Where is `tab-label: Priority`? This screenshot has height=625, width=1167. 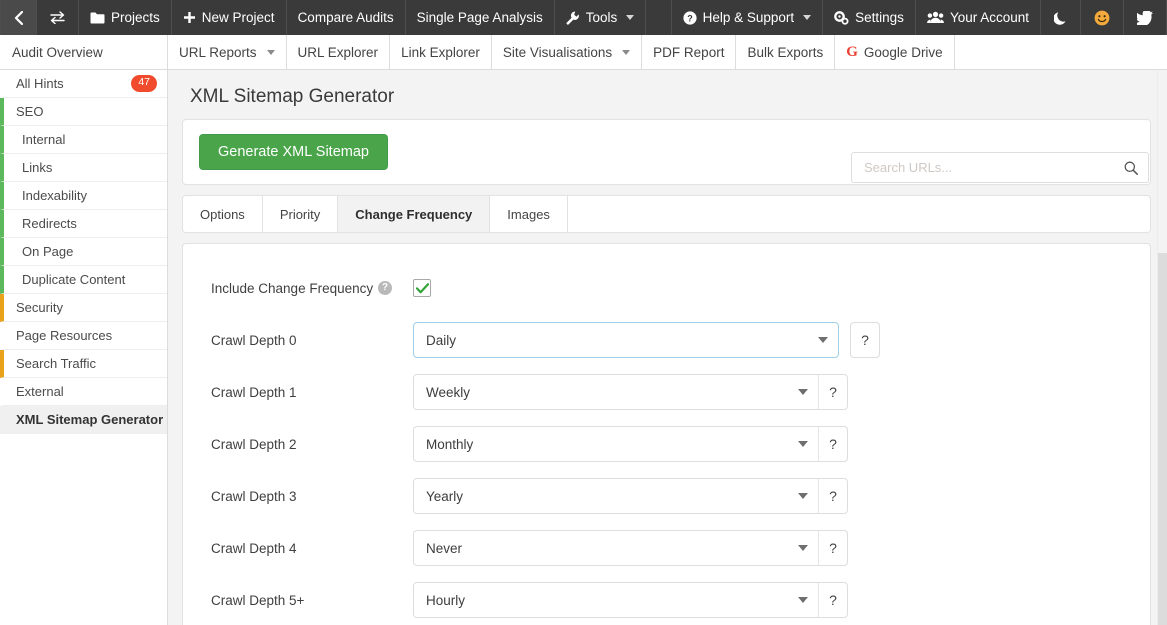
tab-label: Priority is located at coordinates (300, 214).